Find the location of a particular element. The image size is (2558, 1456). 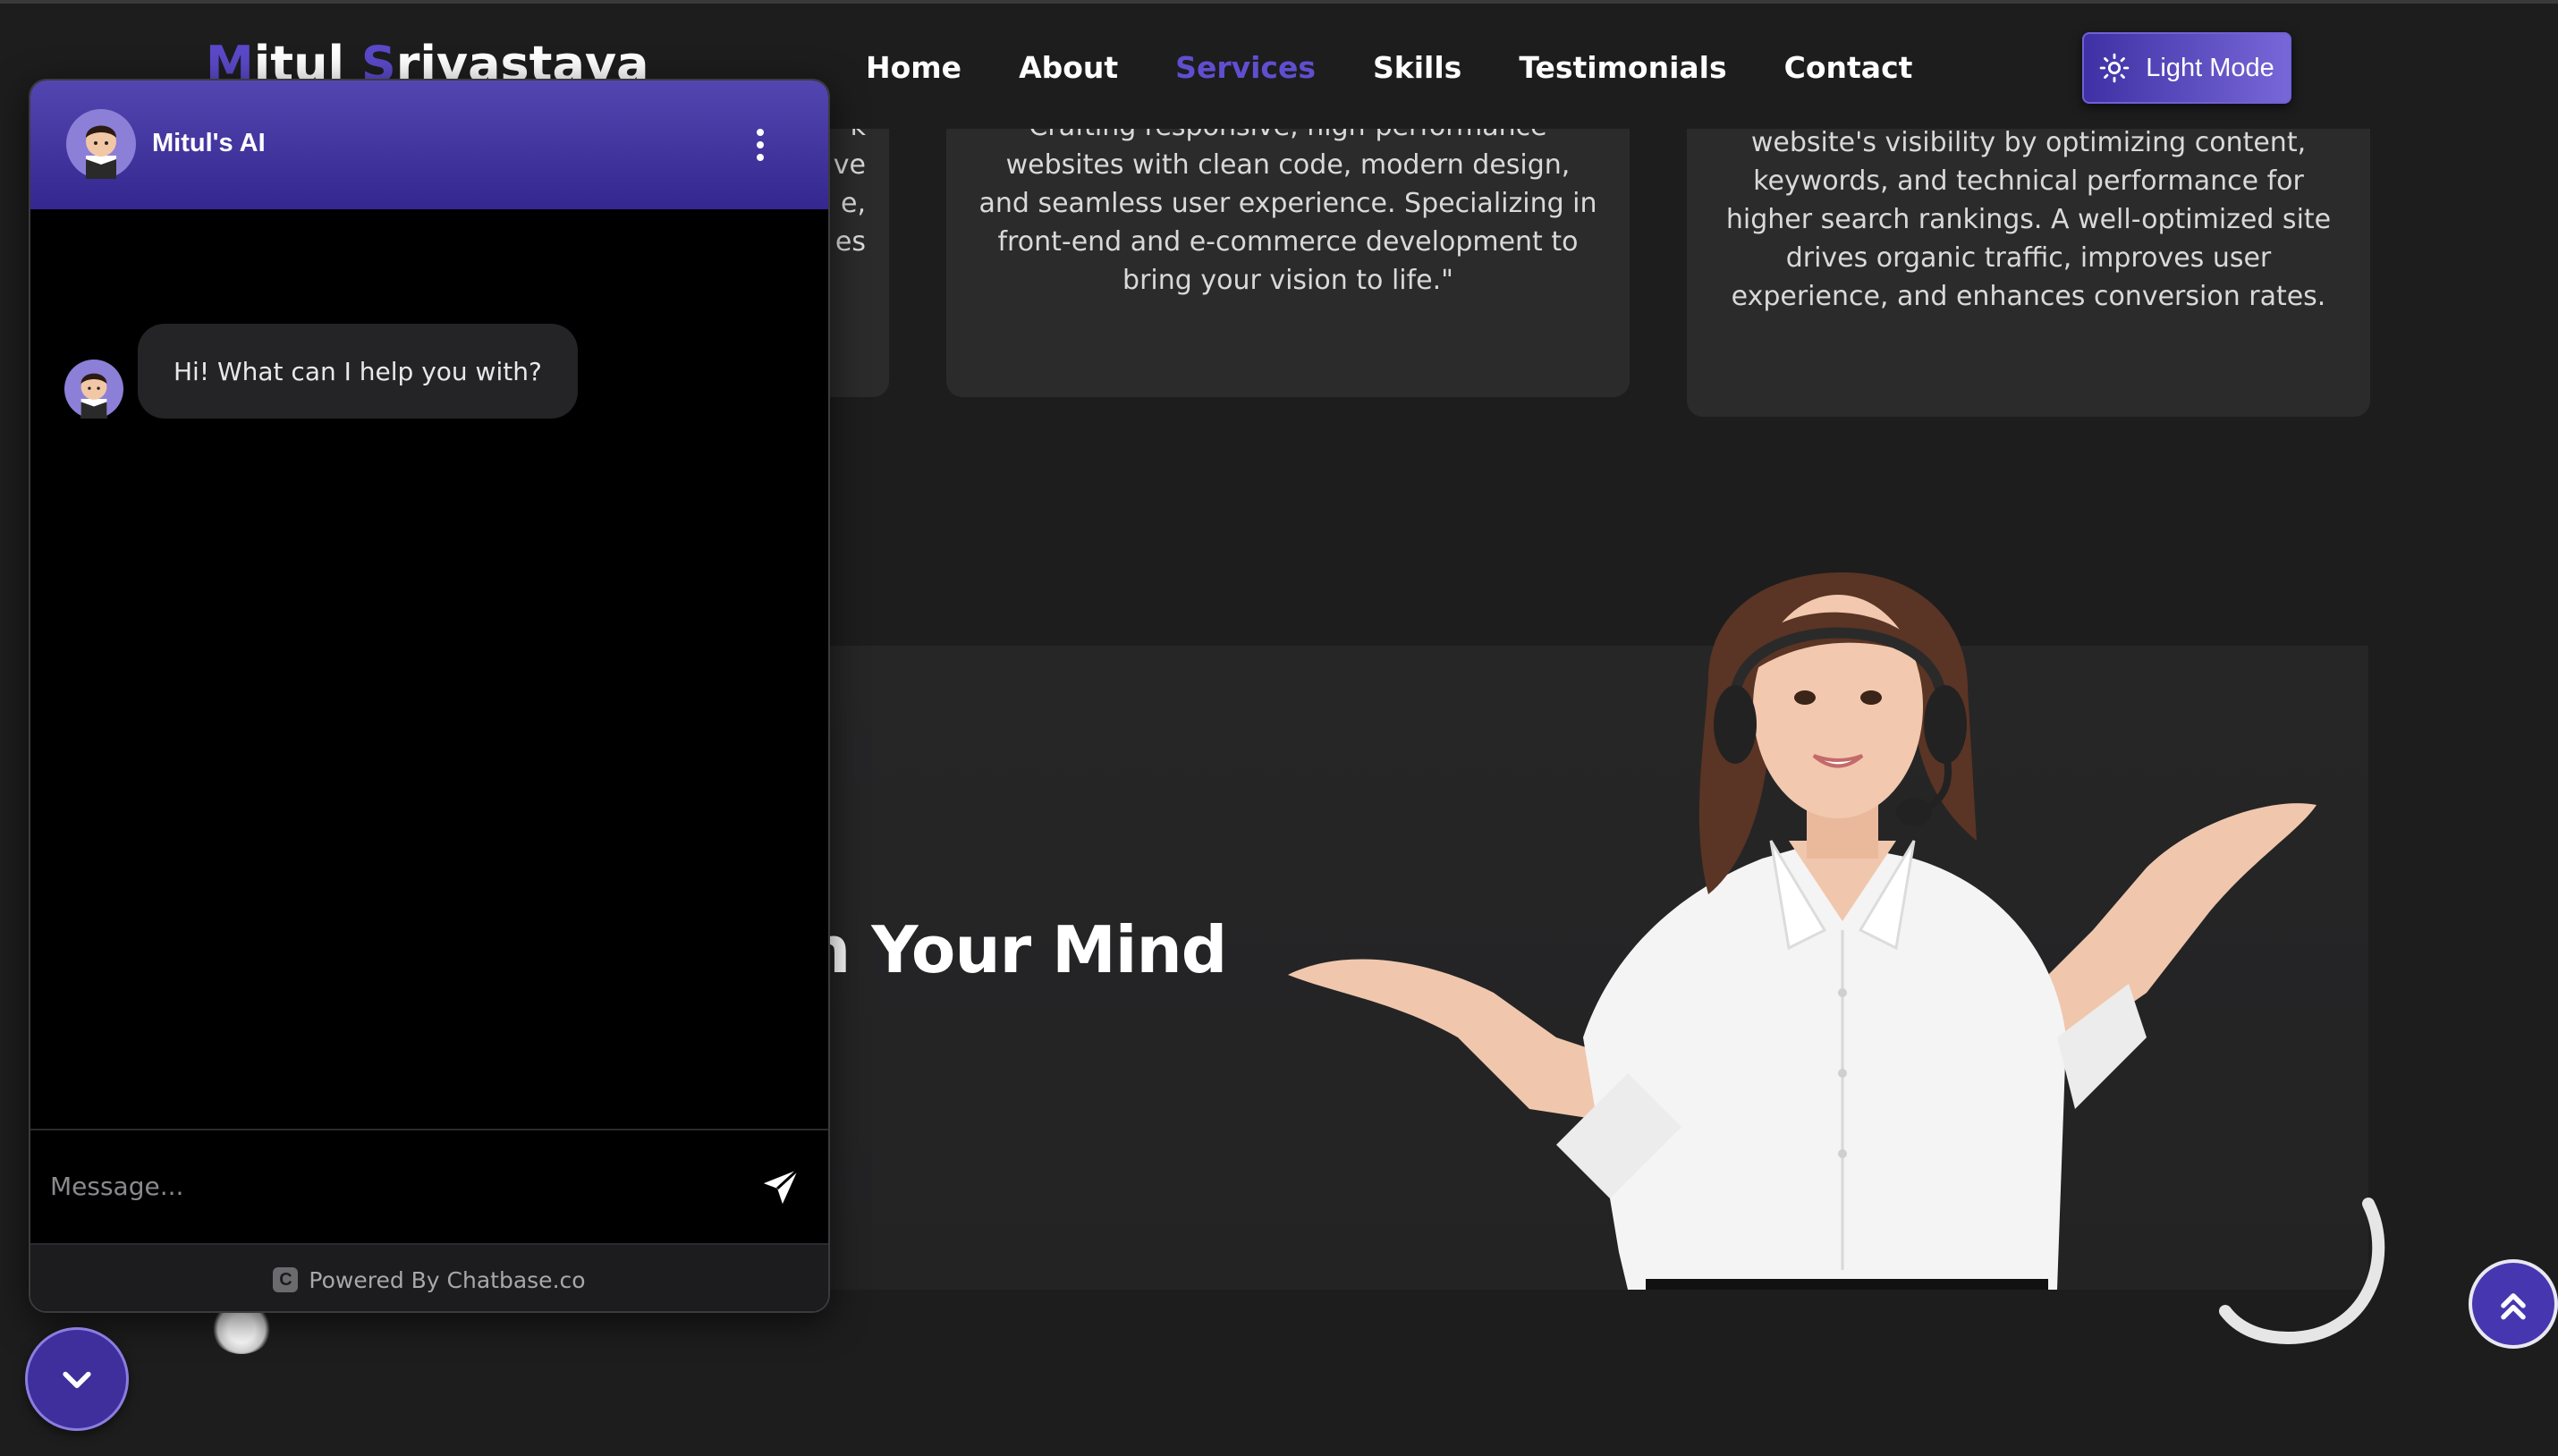

nav-contact: Contact is located at coordinates (1849, 67).